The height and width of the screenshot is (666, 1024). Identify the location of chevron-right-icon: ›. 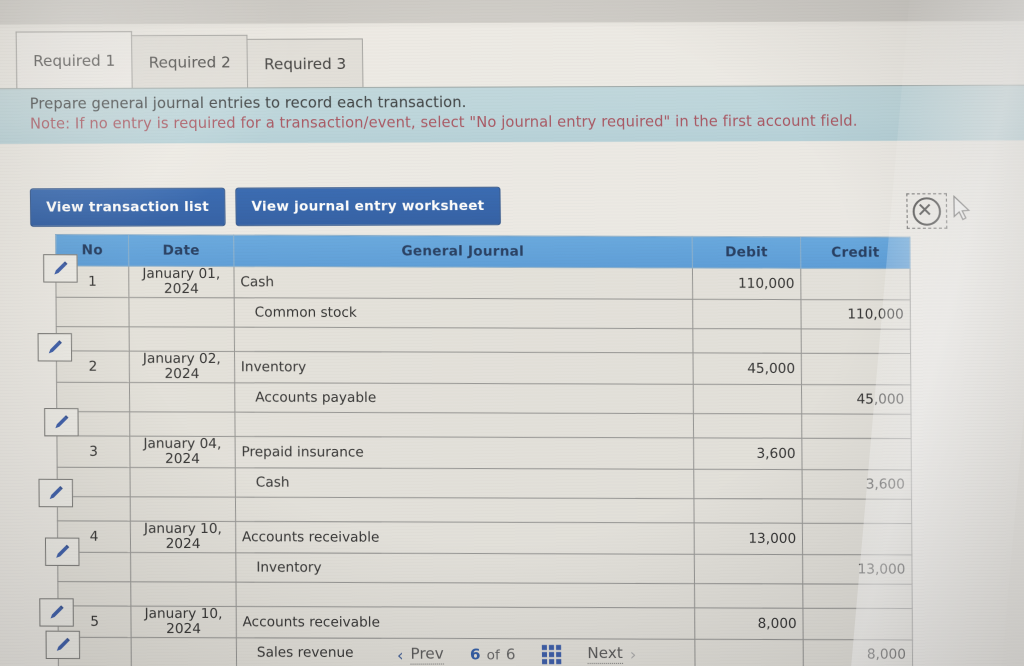
(633, 654).